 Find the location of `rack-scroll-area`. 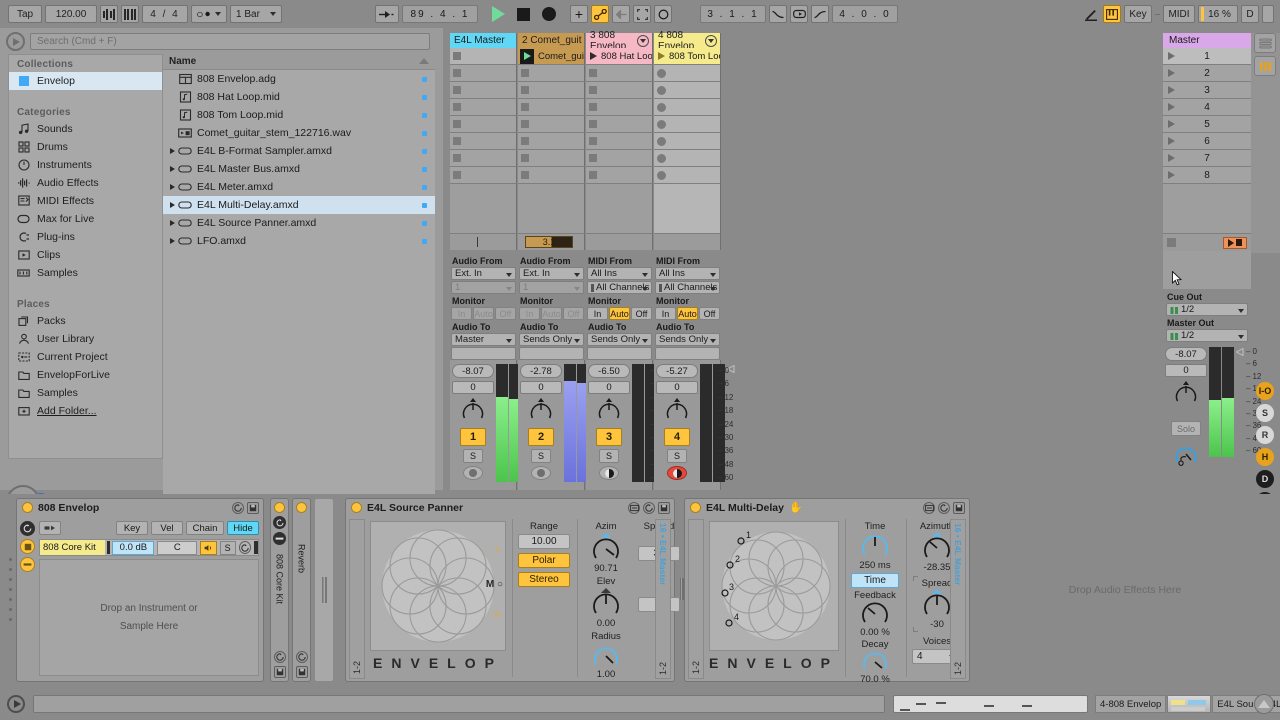

rack-scroll-area is located at coordinates (324, 590).